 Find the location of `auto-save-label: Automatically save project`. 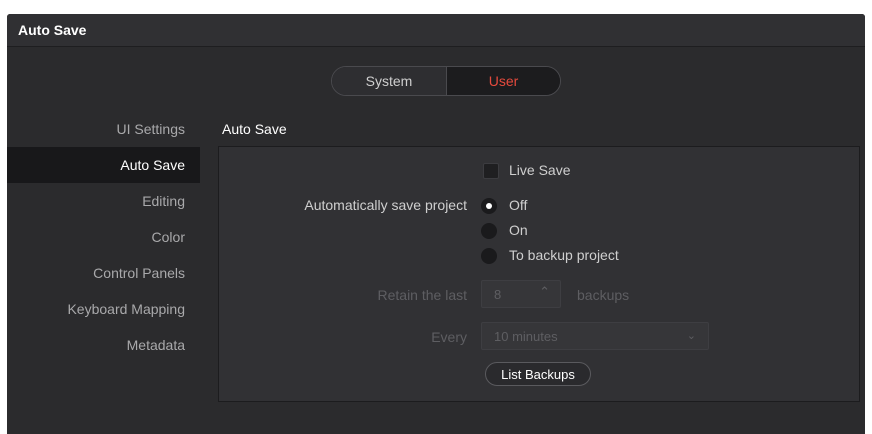

auto-save-label: Automatically save project is located at coordinates (385, 205).